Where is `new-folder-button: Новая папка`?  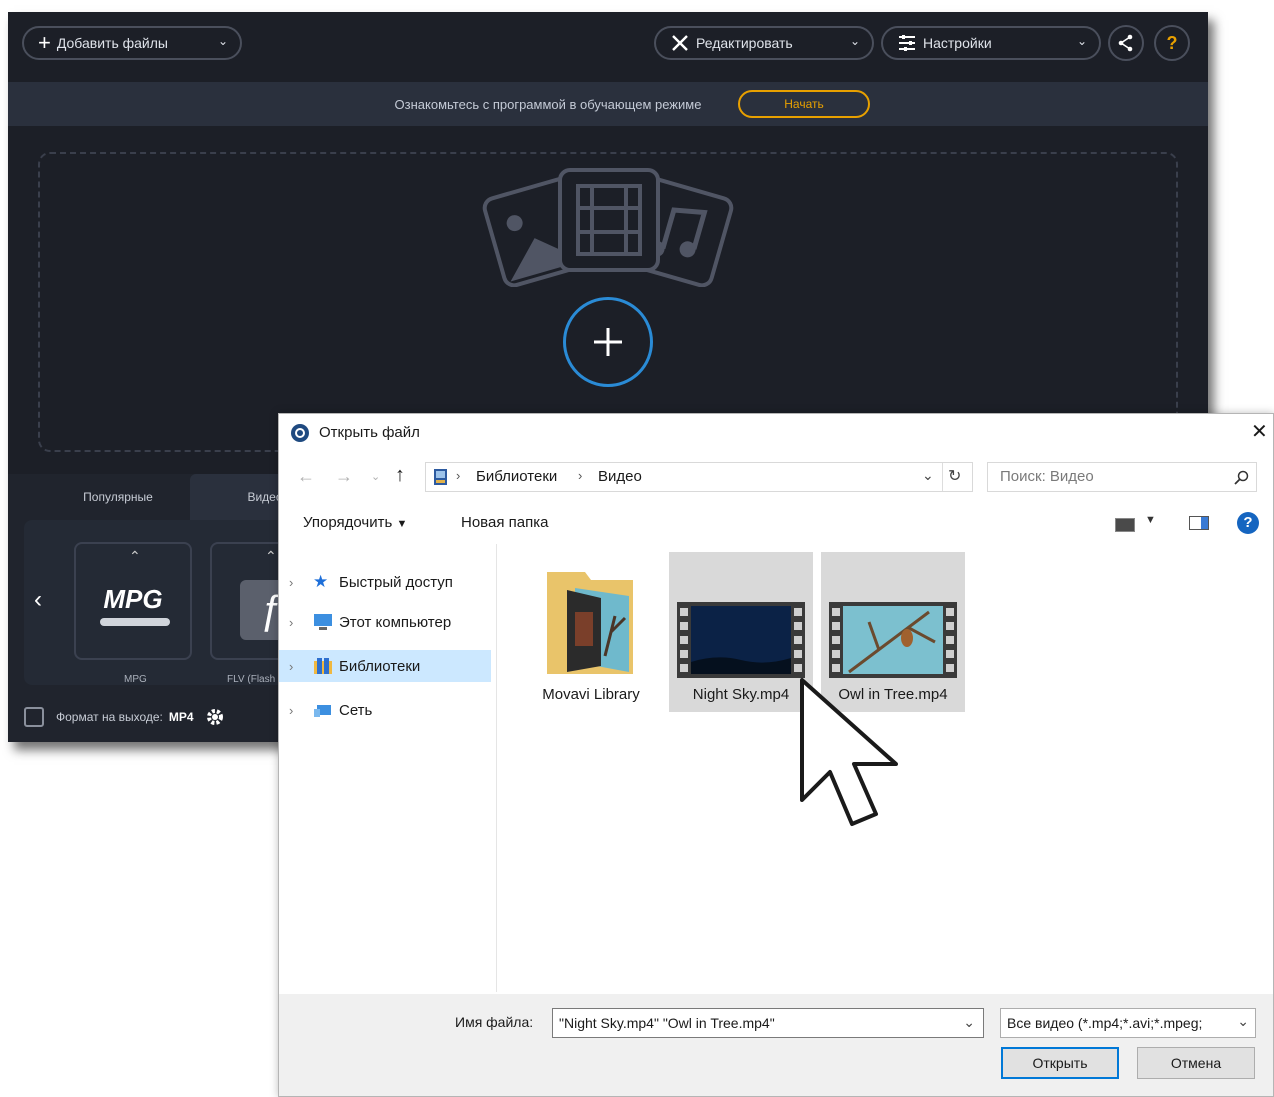 new-folder-button: Новая папка is located at coordinates (504, 522).